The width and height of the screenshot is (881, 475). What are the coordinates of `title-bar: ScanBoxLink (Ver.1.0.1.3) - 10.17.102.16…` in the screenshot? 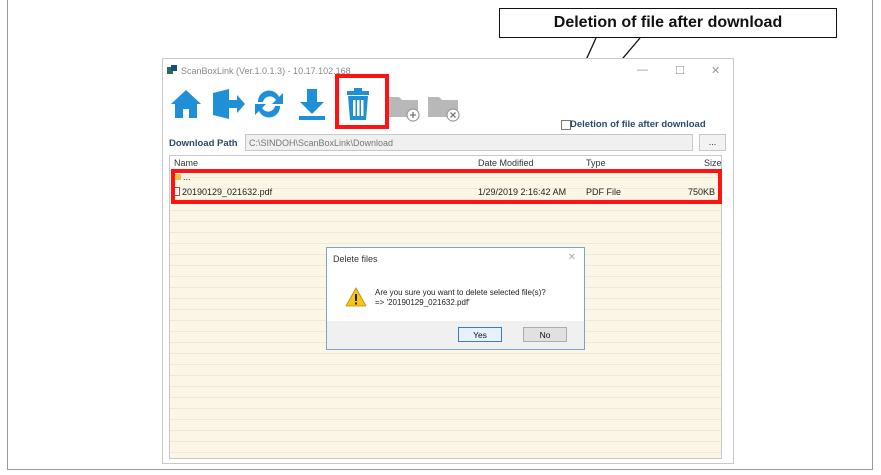 It's located at (448, 71).